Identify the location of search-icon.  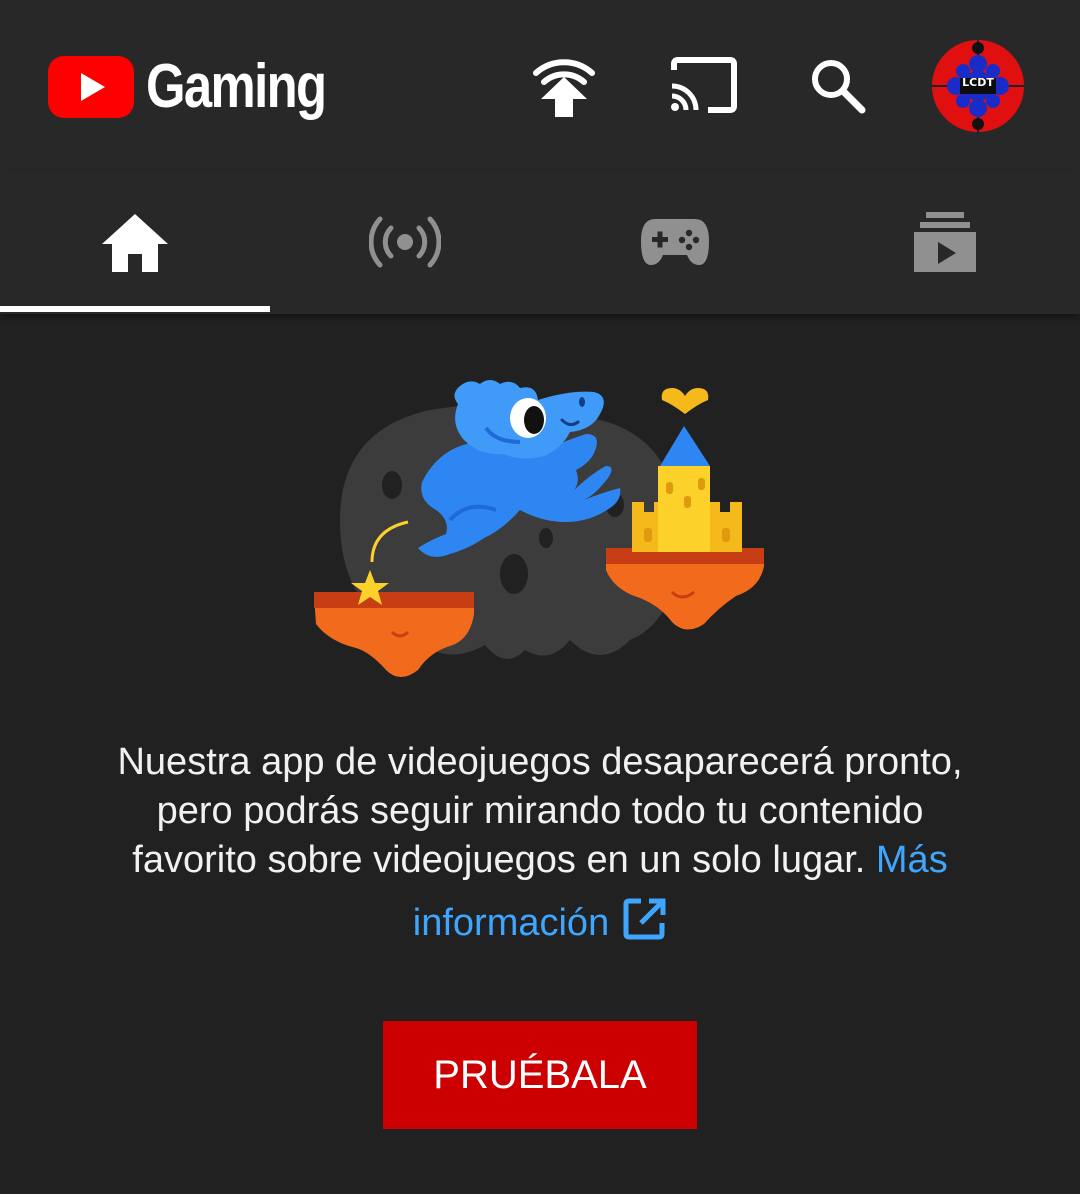
(839, 87).